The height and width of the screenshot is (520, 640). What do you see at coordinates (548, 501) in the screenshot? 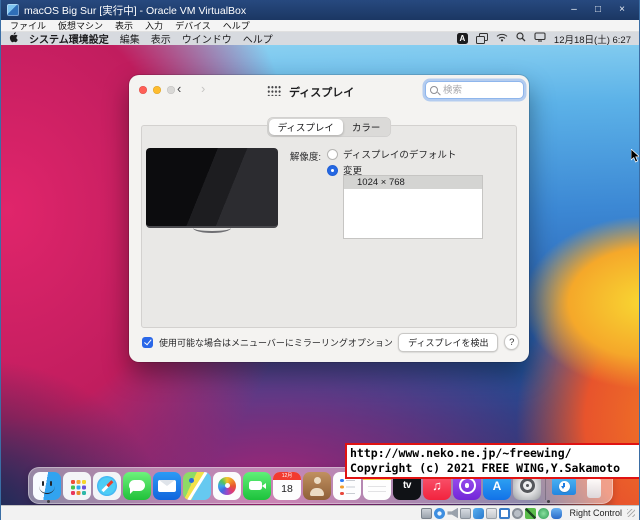
I see `system-preferences-running-indicator` at bounding box center [548, 501].